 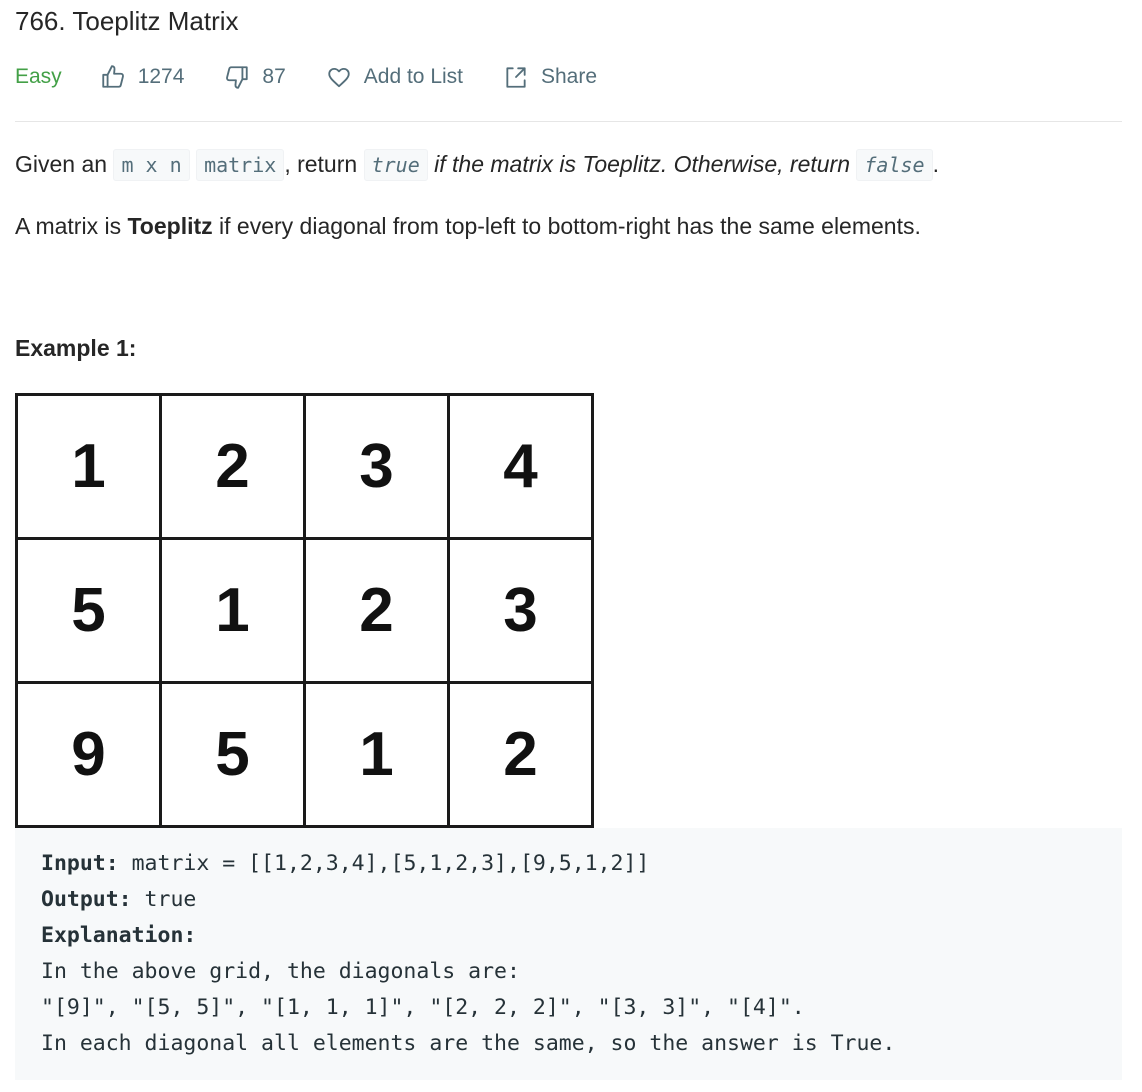 I want to click on grid-cell: 4, so click(x=520, y=466).